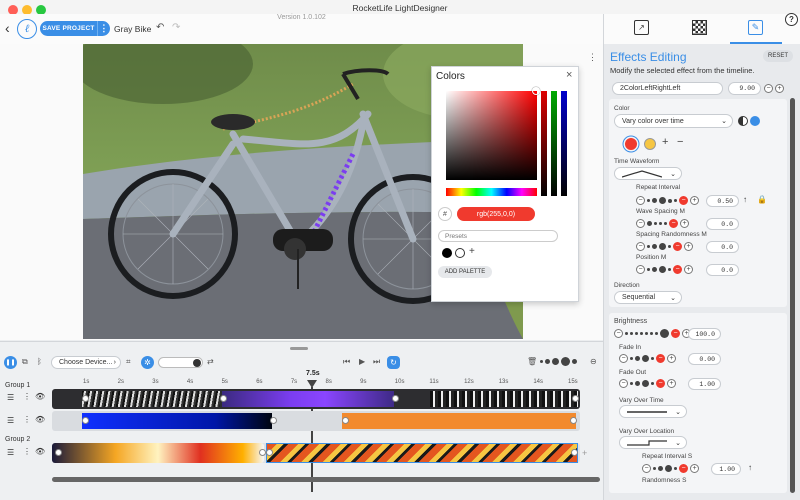 This screenshot has width=800, height=500. What do you see at coordinates (176, 27) in the screenshot?
I see `redo-icon: ↷` at bounding box center [176, 27].